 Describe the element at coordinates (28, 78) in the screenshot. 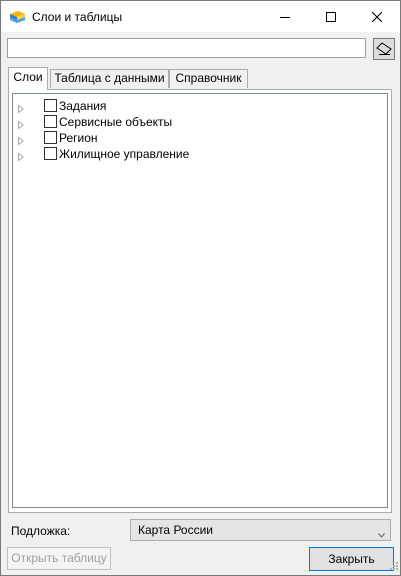

I see `tab-layers: Слои` at that location.